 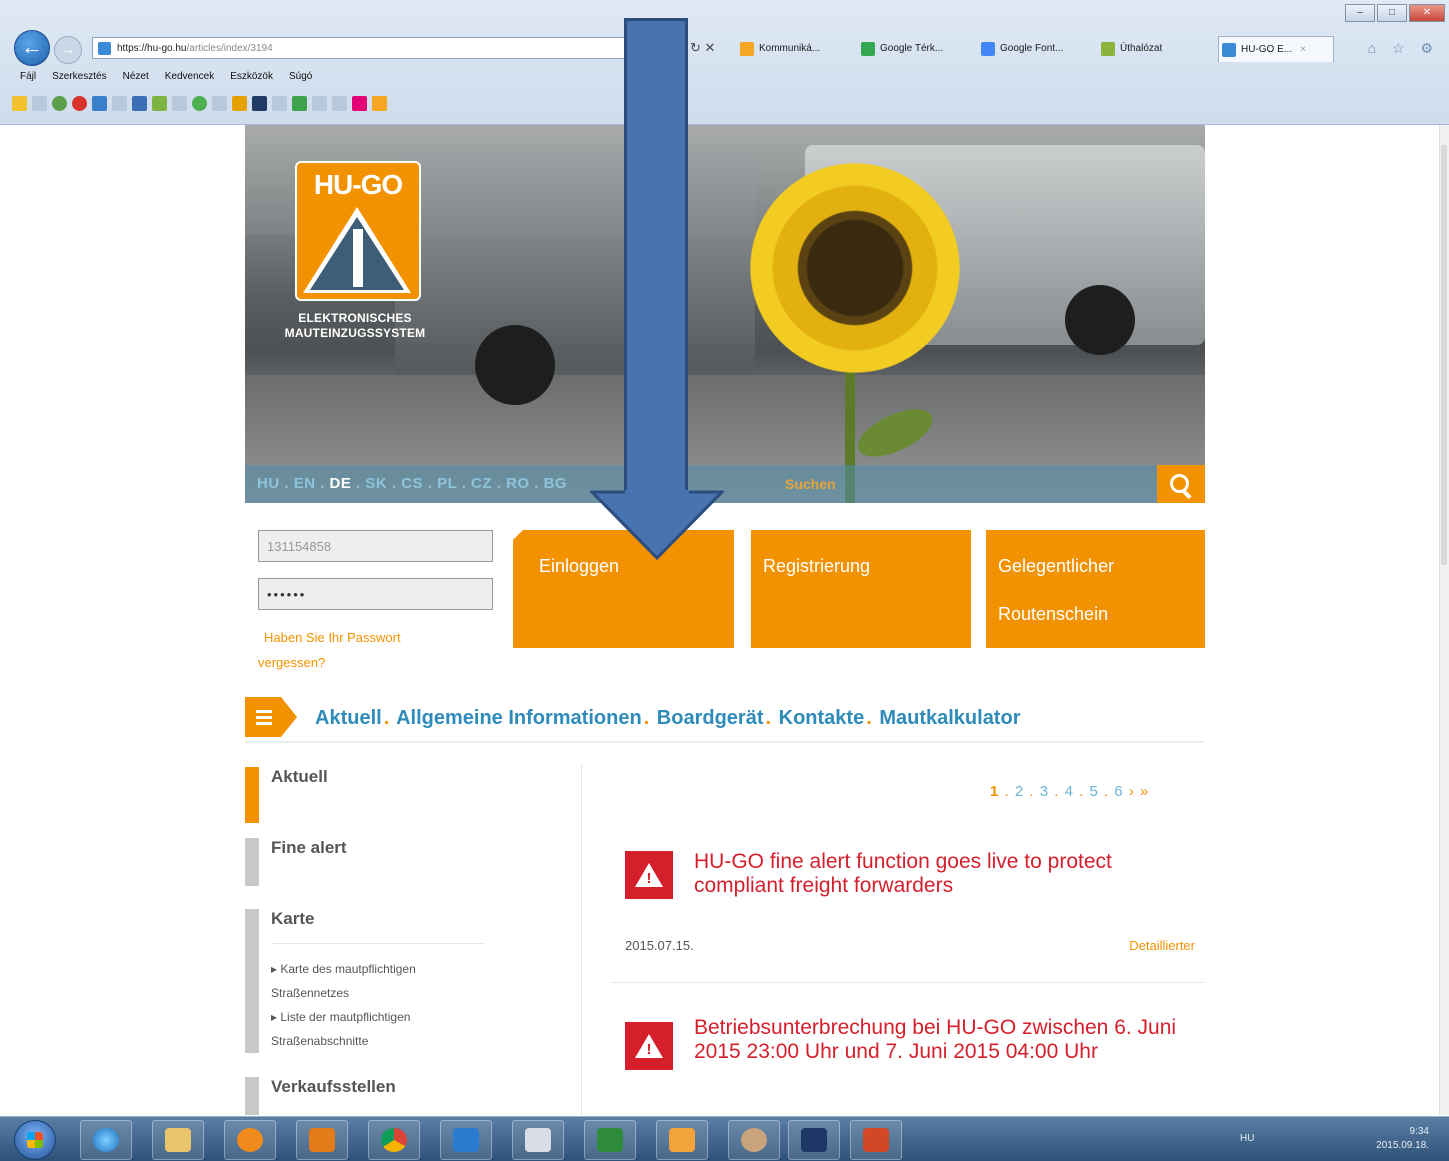 What do you see at coordinates (268, 483) in the screenshot?
I see `lang-hu: HU` at bounding box center [268, 483].